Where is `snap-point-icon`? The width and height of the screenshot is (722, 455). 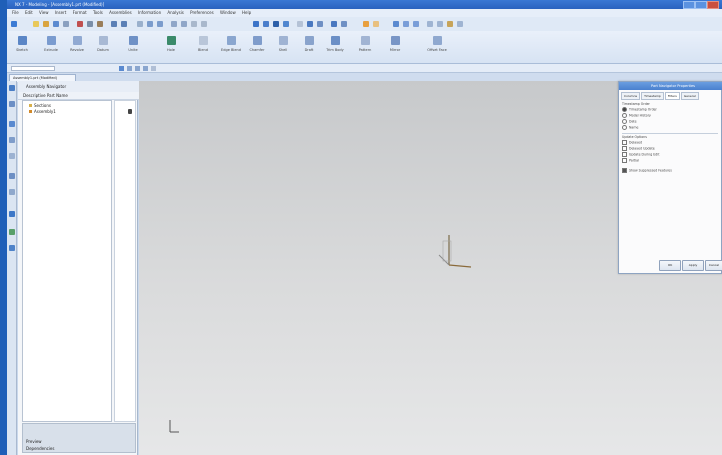
snap-point-icon is located at coordinates (121, 68).